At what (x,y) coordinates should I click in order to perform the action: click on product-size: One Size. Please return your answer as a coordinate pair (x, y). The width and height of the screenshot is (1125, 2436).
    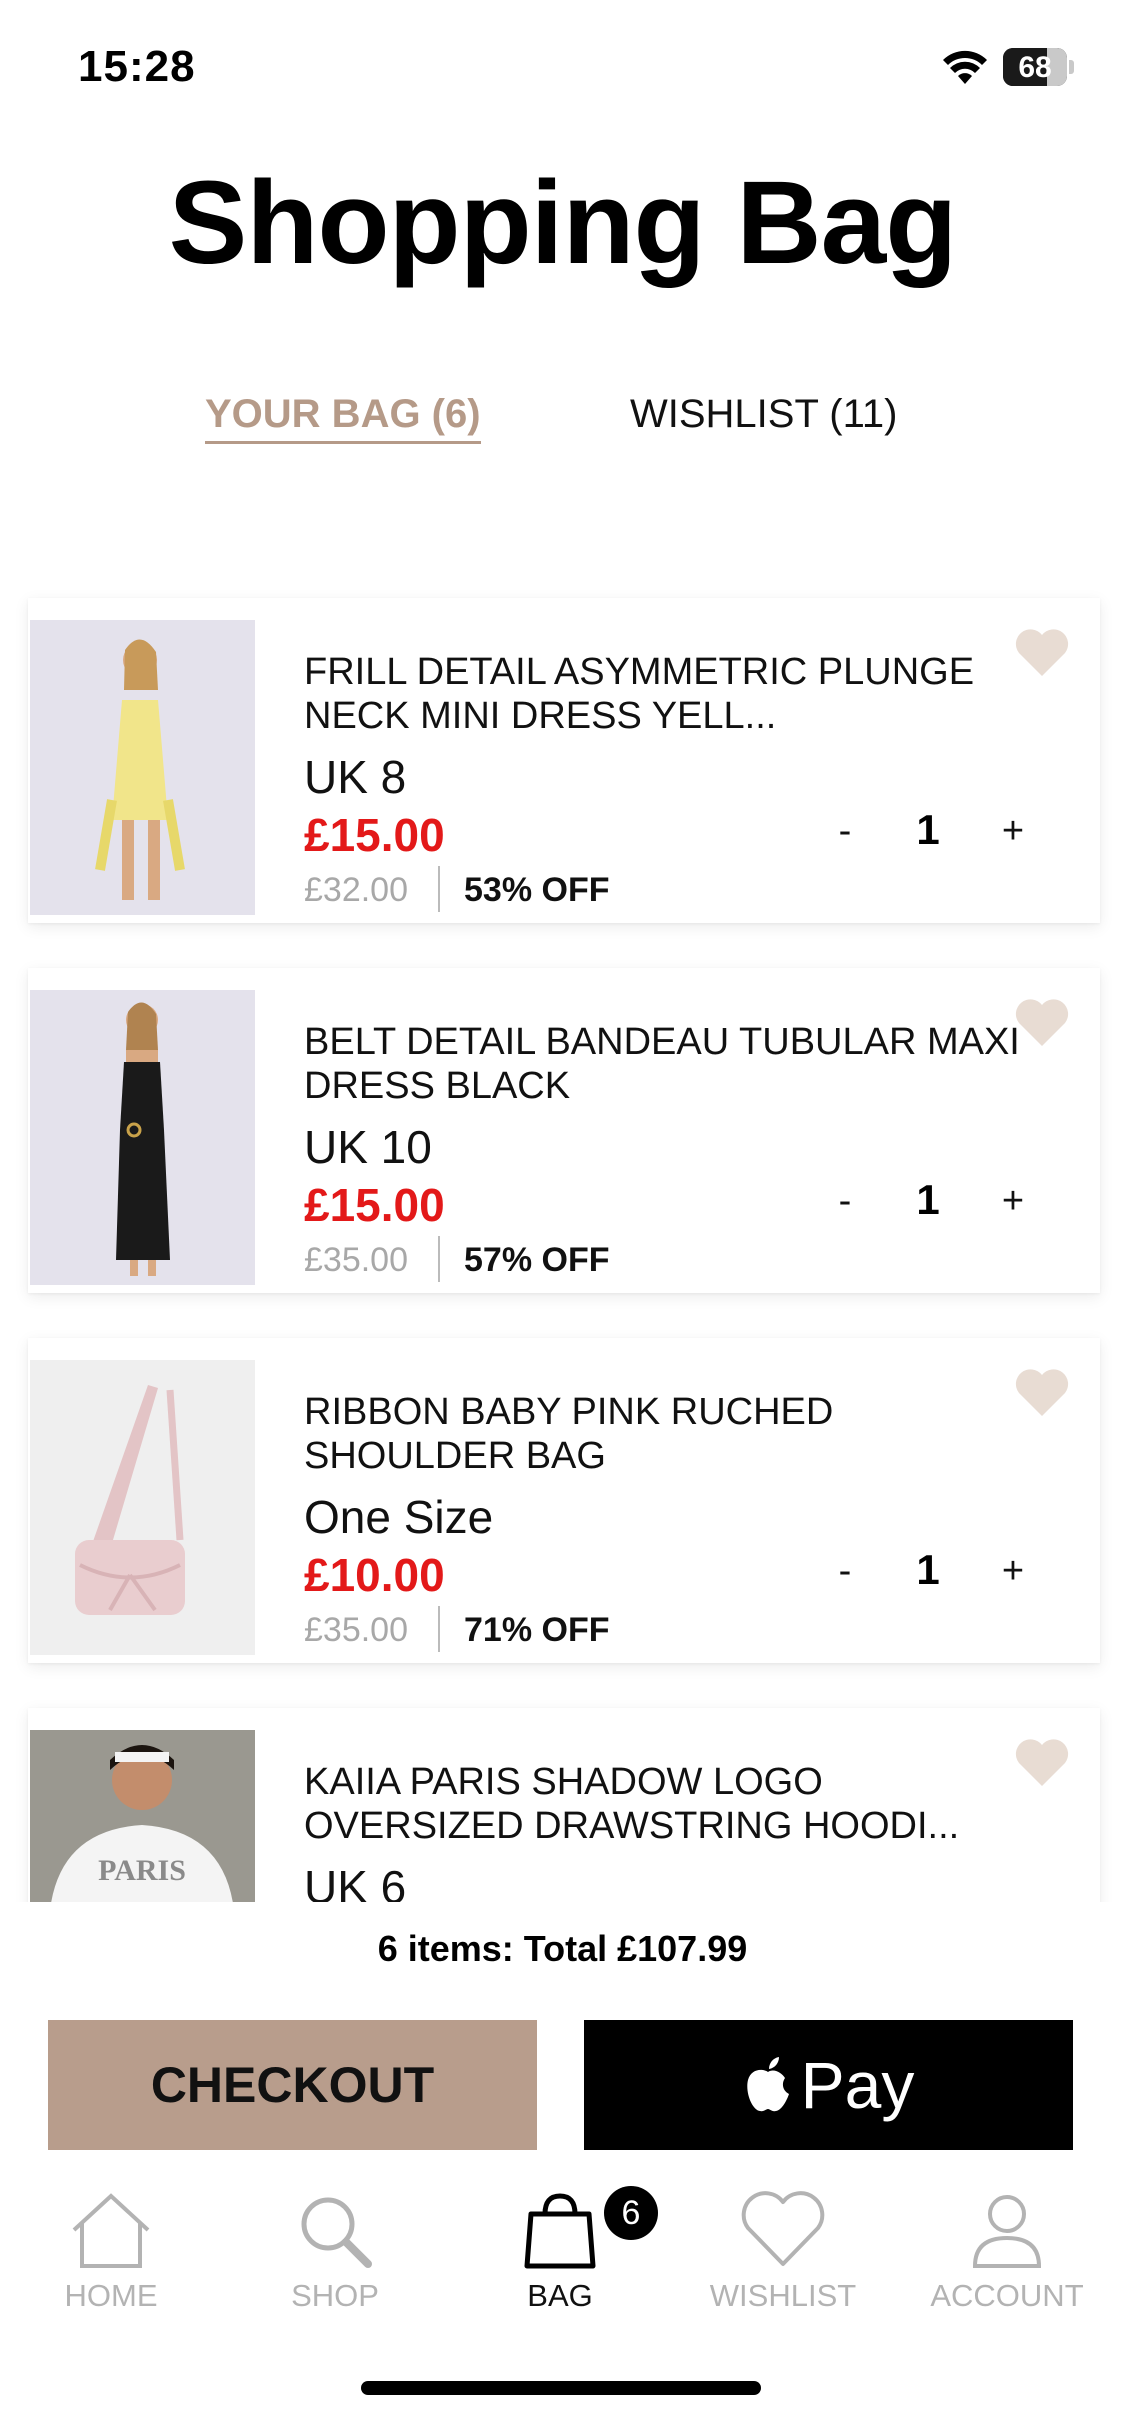
    Looking at the image, I should click on (399, 1517).